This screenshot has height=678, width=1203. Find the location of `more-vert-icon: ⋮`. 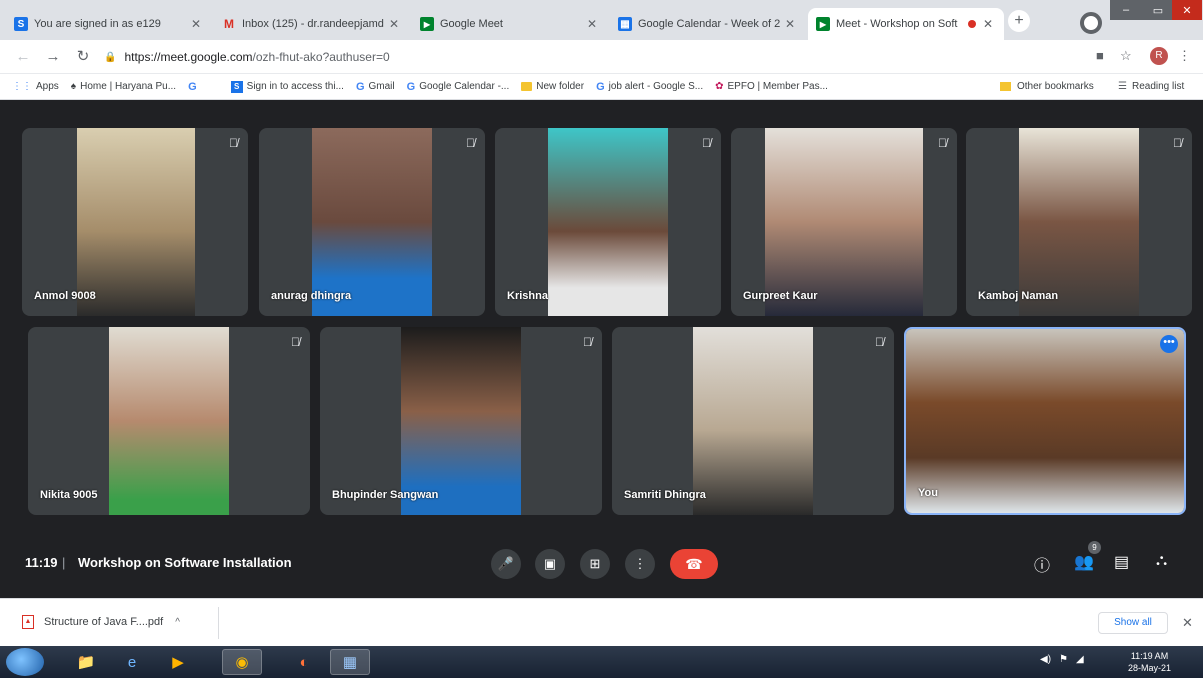

more-vert-icon: ⋮ is located at coordinates (640, 563).